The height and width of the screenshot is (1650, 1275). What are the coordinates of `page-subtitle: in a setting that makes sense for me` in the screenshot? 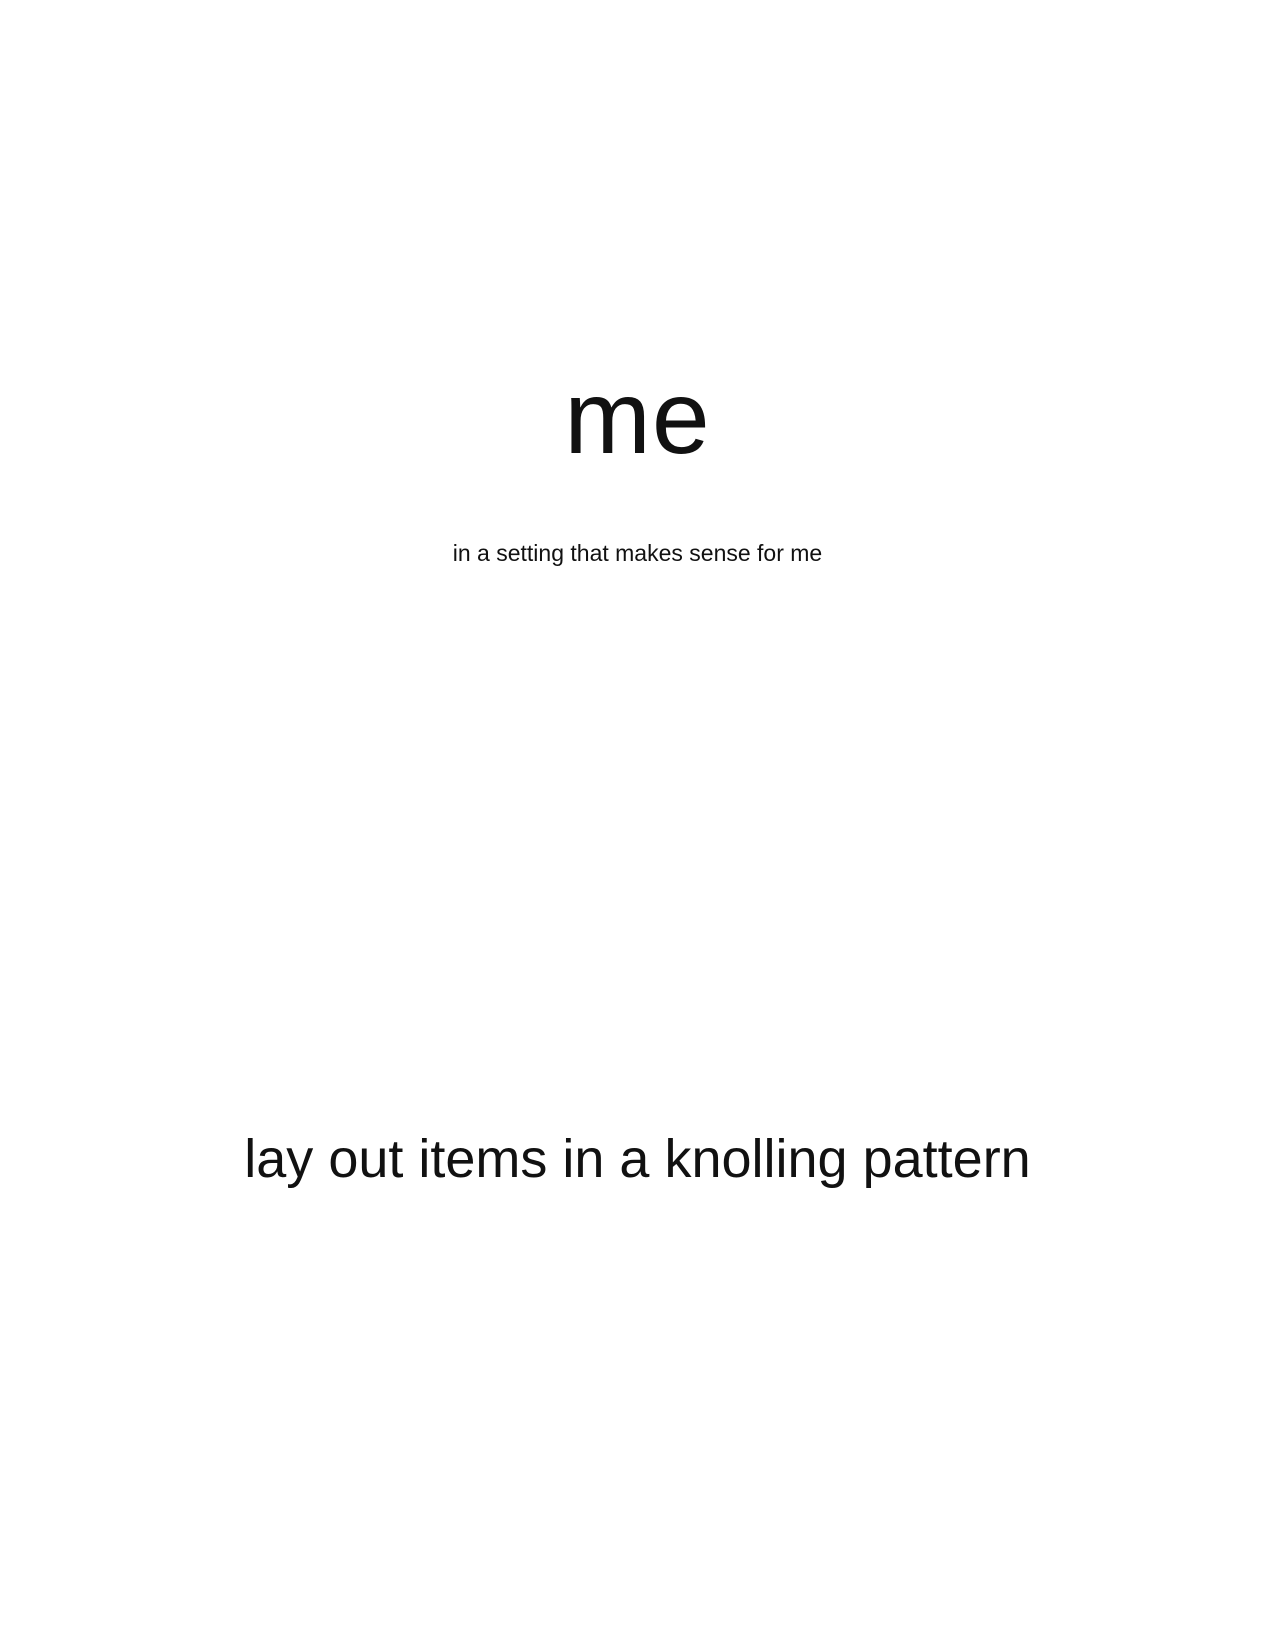 It's located at (637, 553).